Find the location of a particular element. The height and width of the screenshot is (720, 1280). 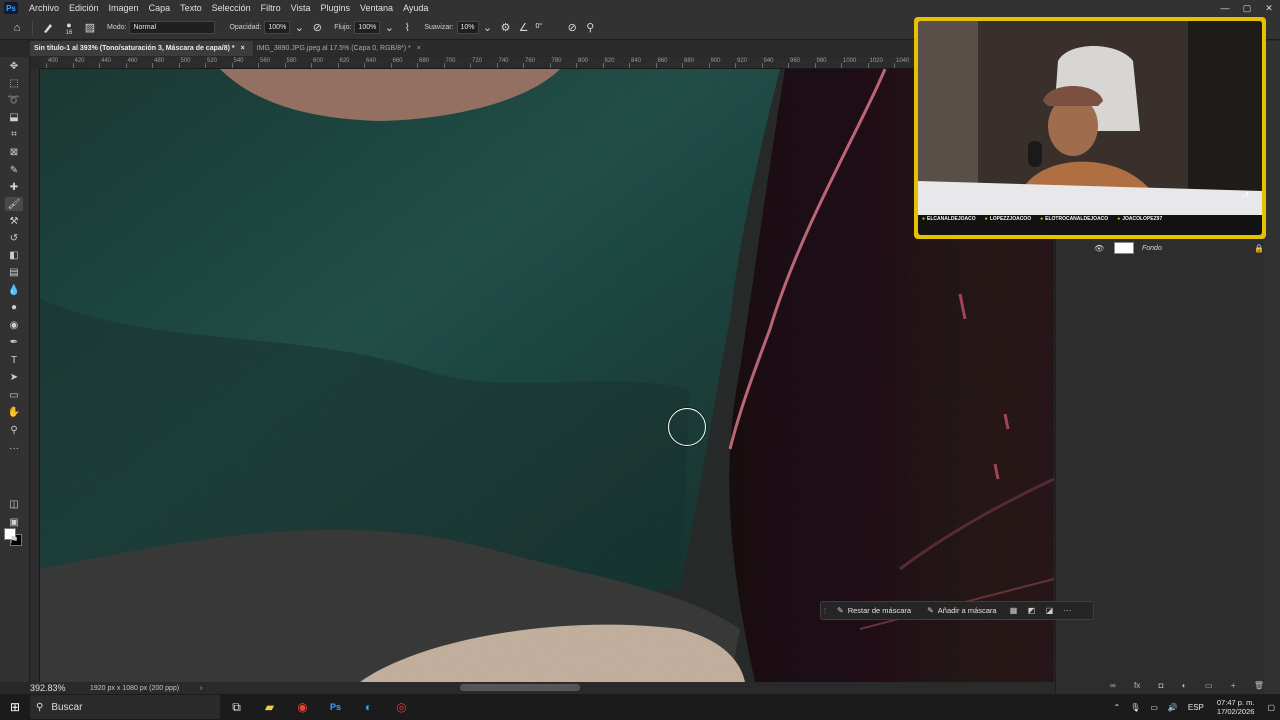

menu-ventana: Ventana is located at coordinates (376, 8).